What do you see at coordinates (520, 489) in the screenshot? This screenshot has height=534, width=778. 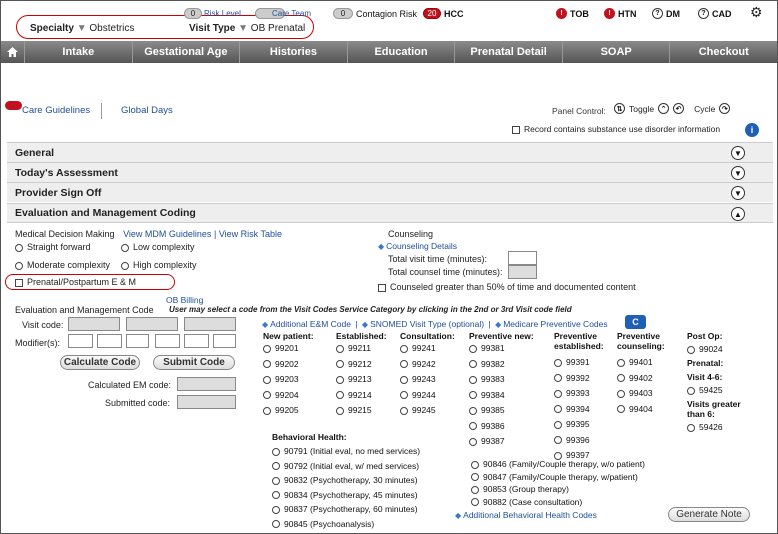 I see `behavioral-code-option: 90853 (Group therapy)` at bounding box center [520, 489].